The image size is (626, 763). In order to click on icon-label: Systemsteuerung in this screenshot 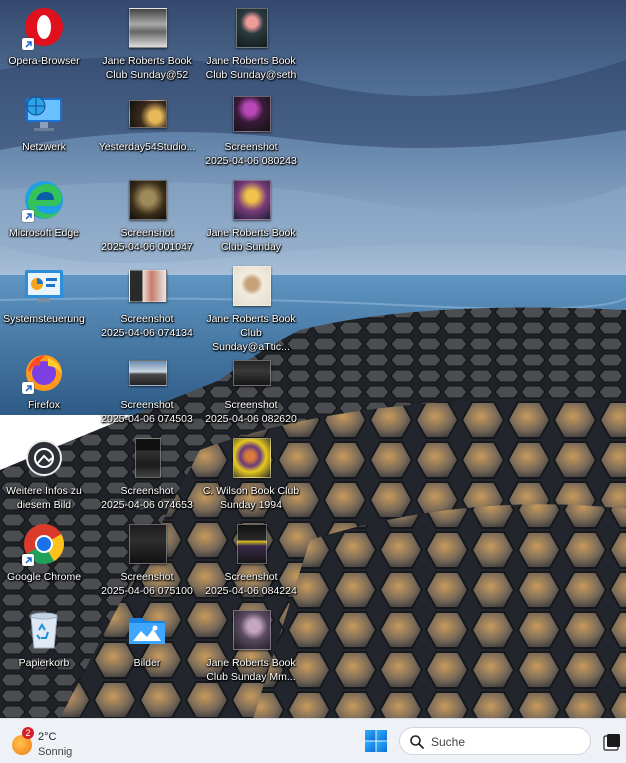, I will do `click(44, 319)`.